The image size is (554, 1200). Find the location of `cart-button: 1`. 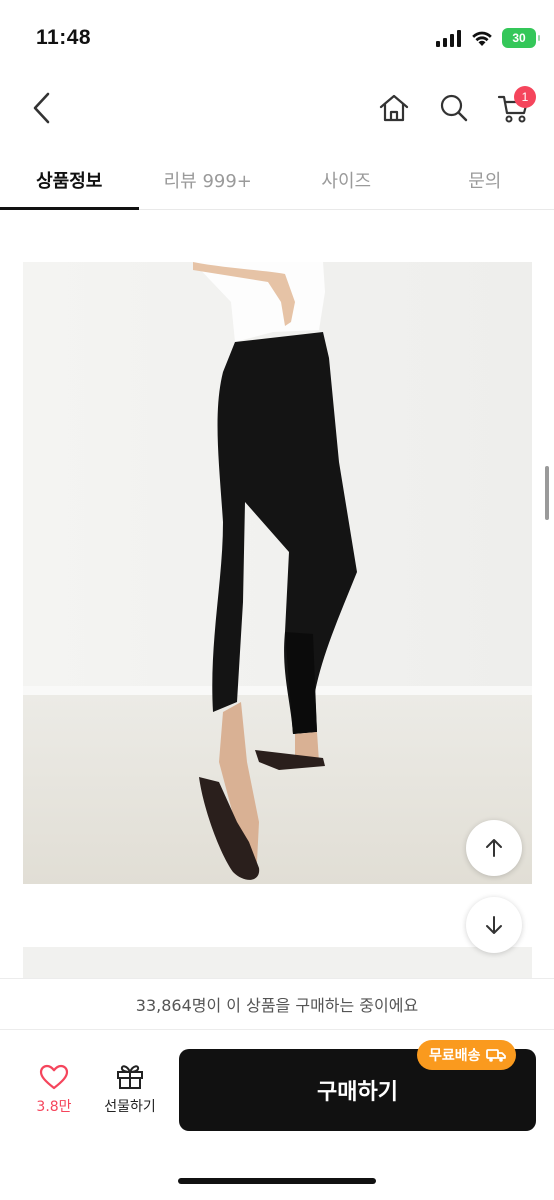

cart-button: 1 is located at coordinates (514, 108).